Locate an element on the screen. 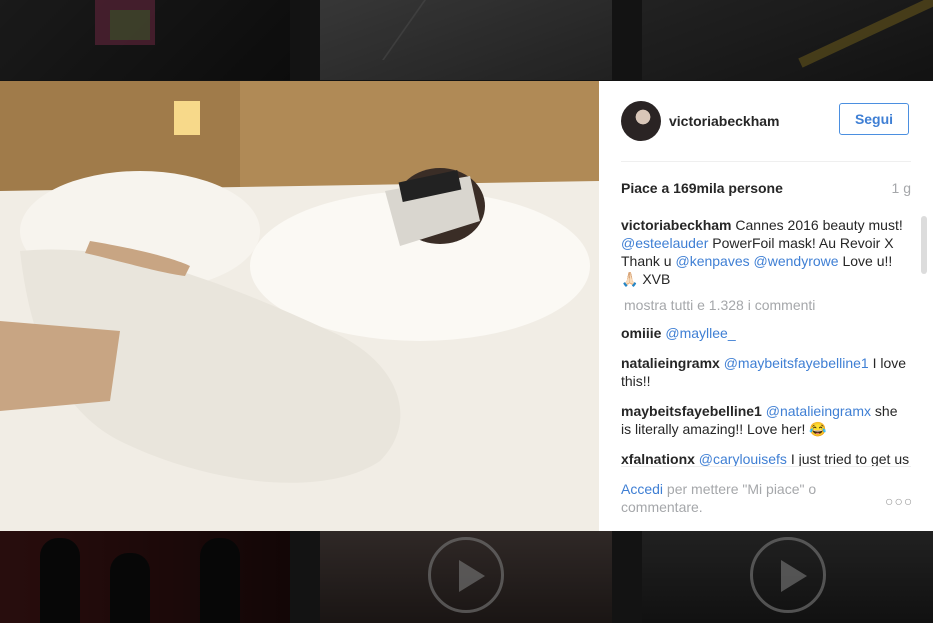 The height and width of the screenshot is (623, 933). login-link: Accedi is located at coordinates (642, 489).